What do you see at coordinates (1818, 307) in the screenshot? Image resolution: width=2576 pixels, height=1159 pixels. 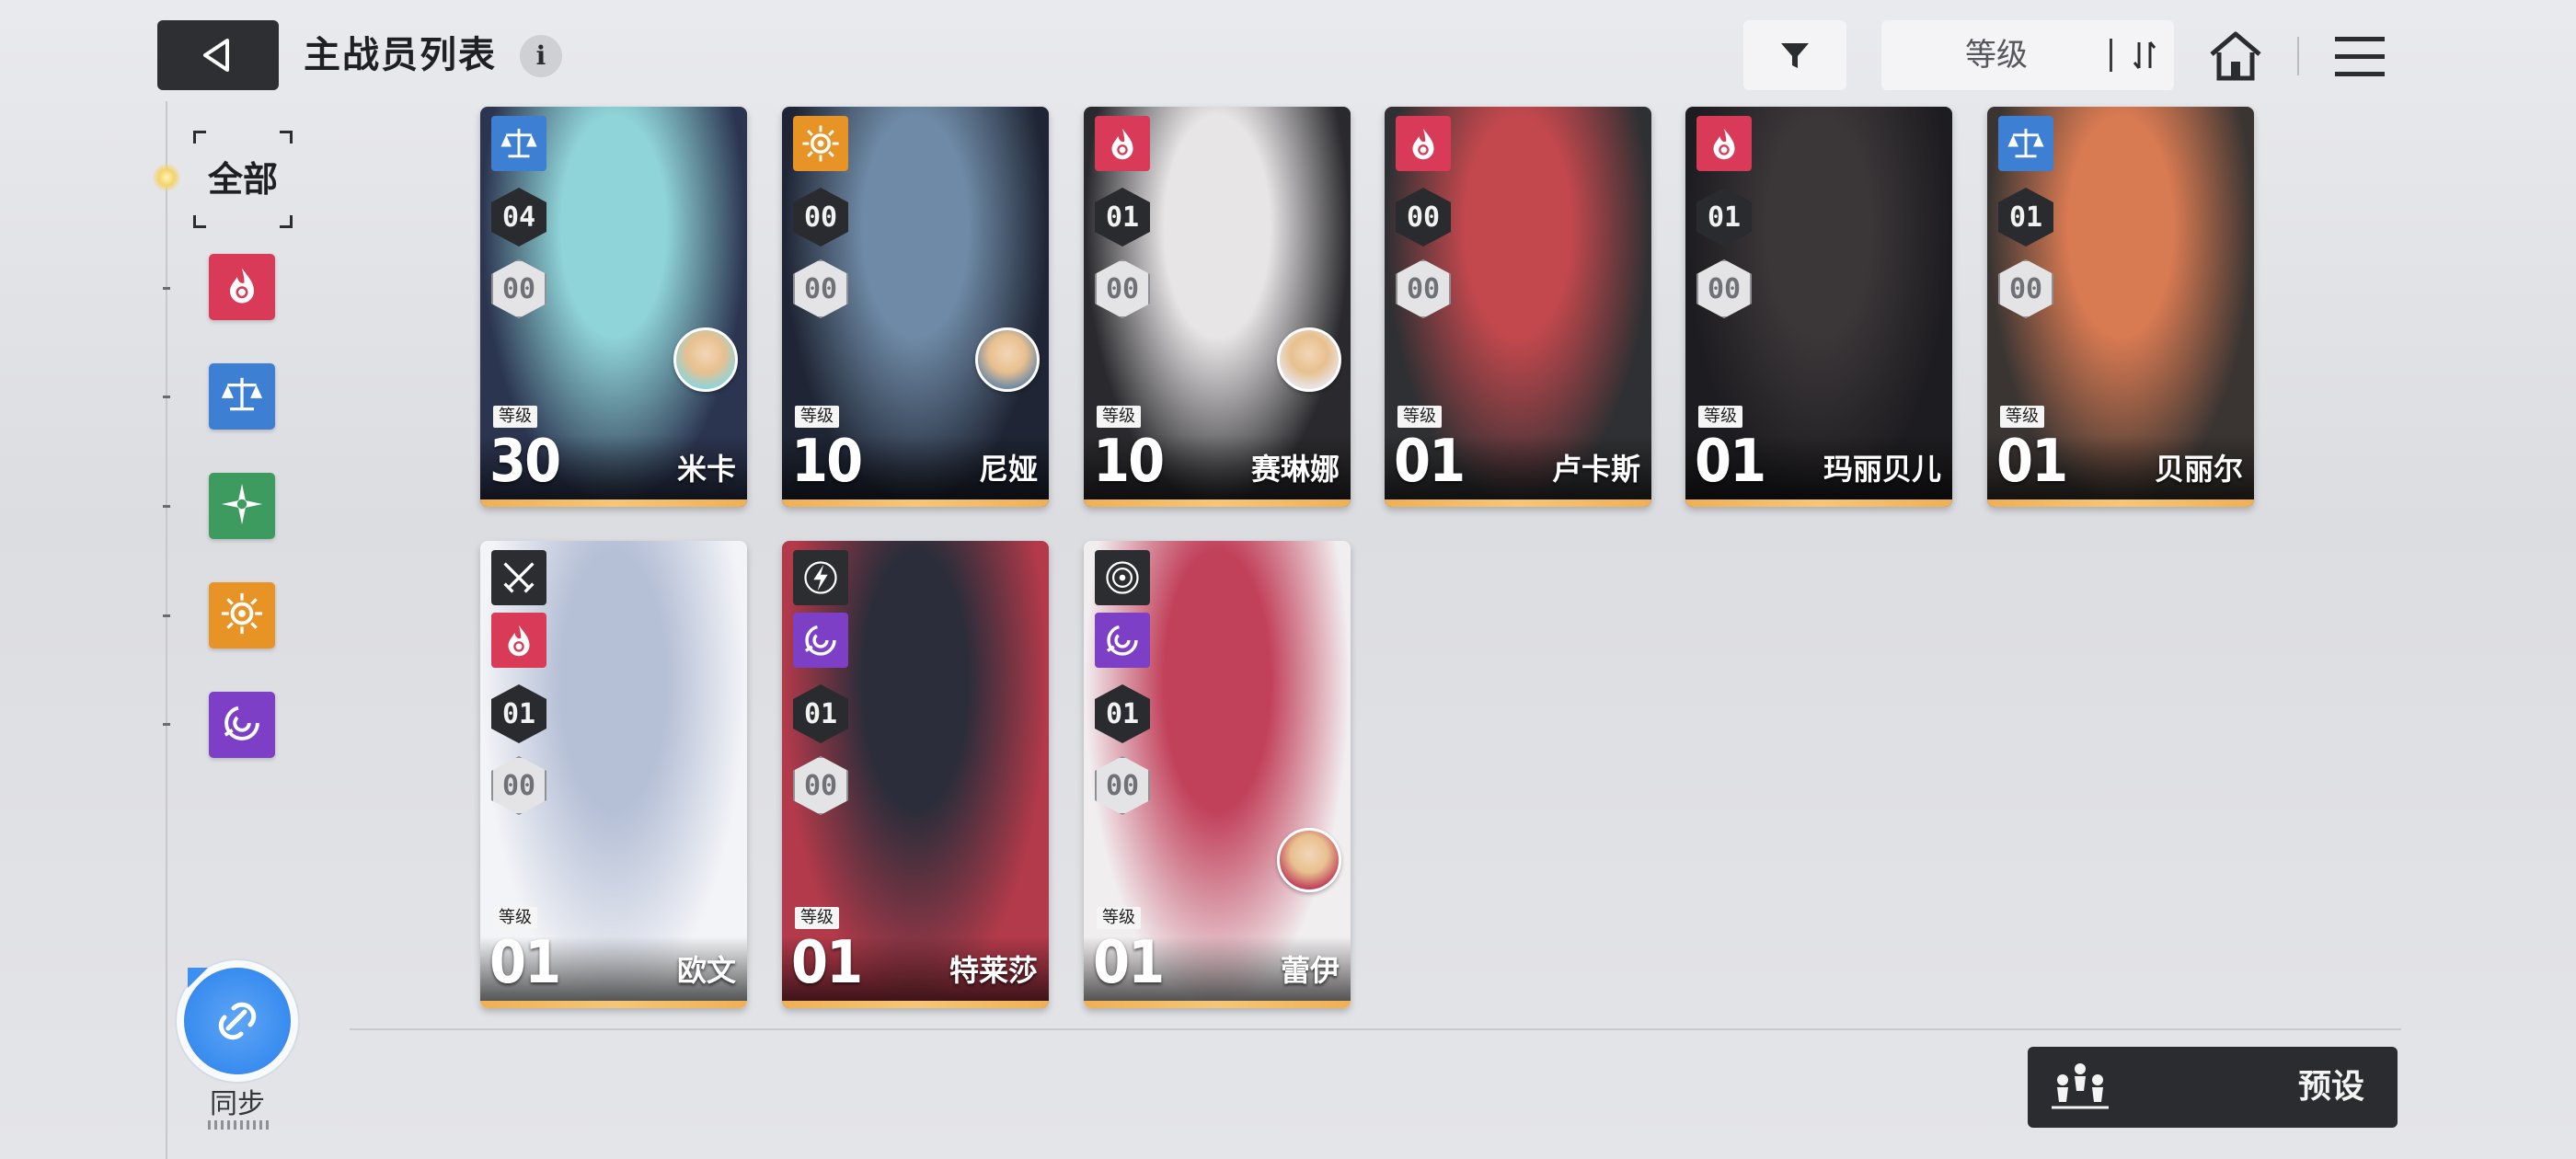 I see `character-card: 01 00 等级 01 玛丽贝儿` at bounding box center [1818, 307].